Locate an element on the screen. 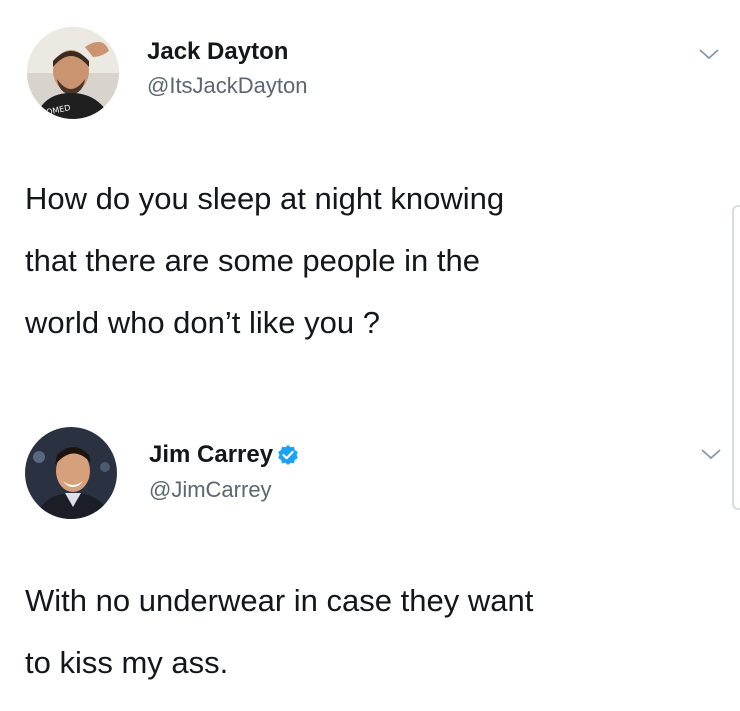  person-avatar-icon: OMED is located at coordinates (73, 73).